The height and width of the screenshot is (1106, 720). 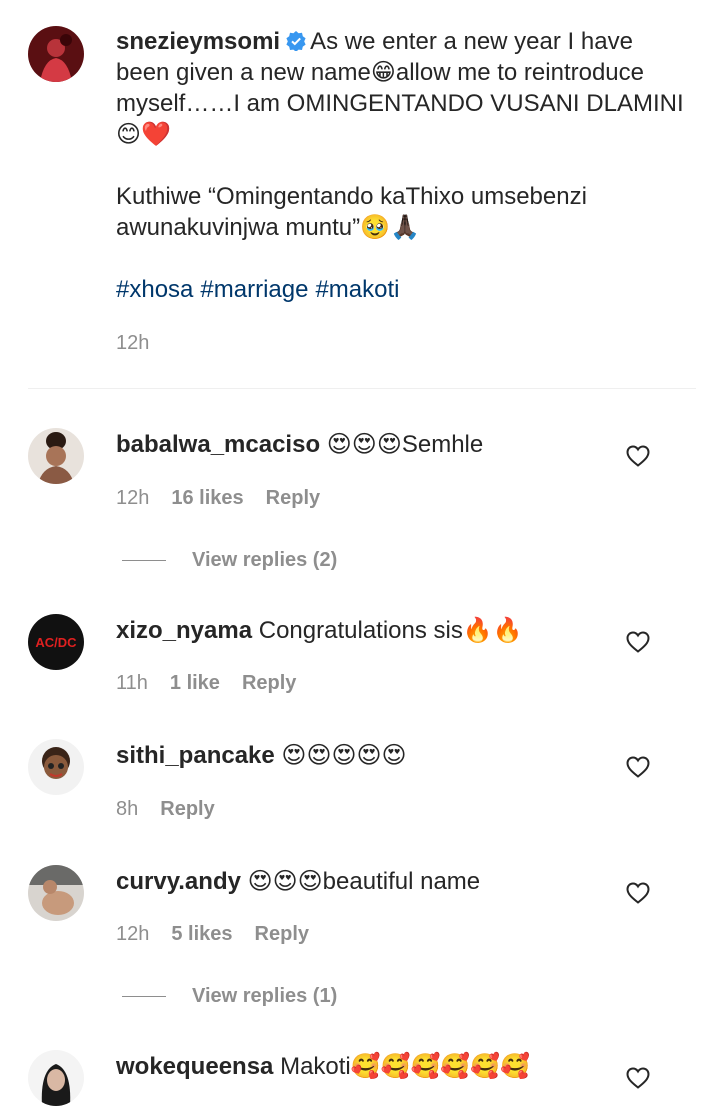 I want to click on comment-text: babalwa_mcaciso 😍😍😍Semhle, so click(x=366, y=445).